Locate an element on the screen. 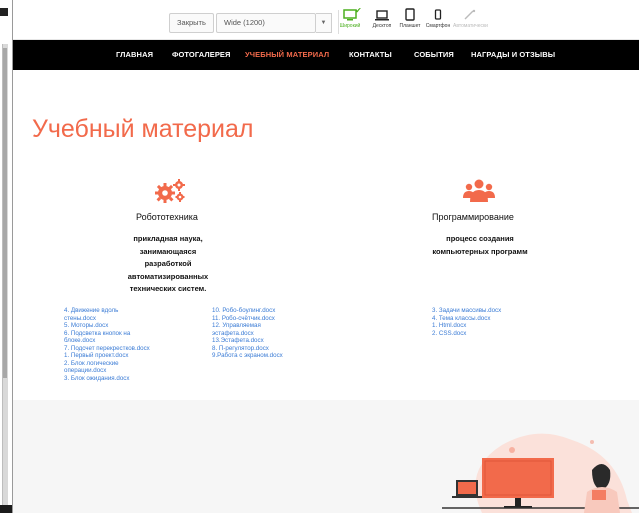 The width and height of the screenshot is (639, 513). file-link: 1. Html.docx is located at coordinates (497, 326).